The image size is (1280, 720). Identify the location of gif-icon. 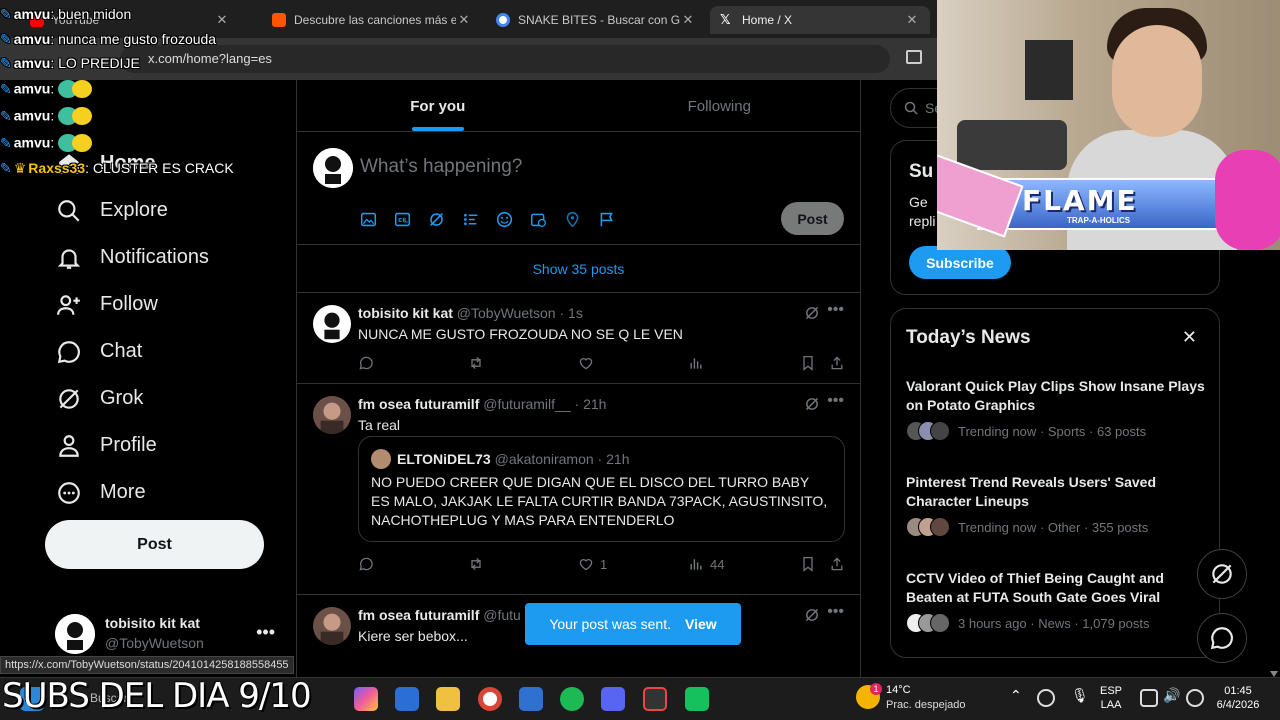
(411, 219).